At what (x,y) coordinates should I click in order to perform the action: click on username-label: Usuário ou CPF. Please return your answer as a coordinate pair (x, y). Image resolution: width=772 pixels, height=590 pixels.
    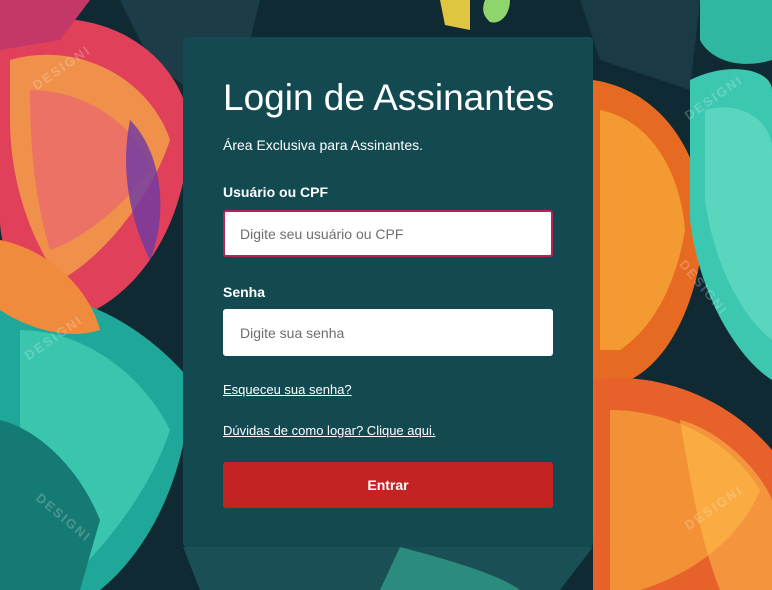
    Looking at the image, I should click on (276, 192).